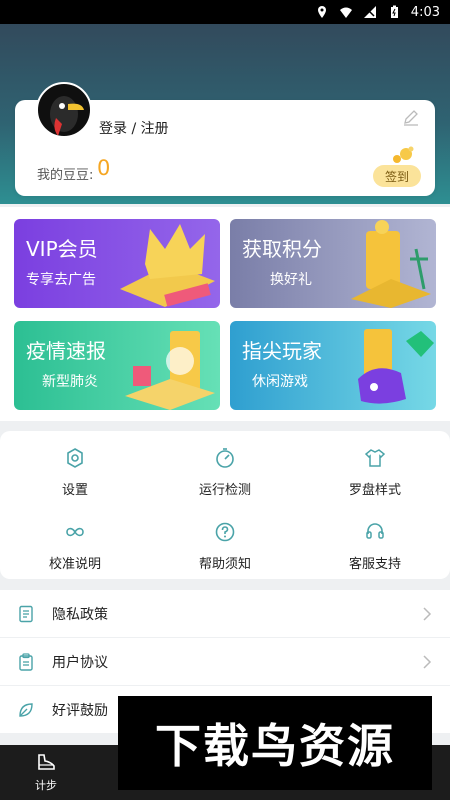  I want to click on grid-item-settings: 设置, so click(75, 472).